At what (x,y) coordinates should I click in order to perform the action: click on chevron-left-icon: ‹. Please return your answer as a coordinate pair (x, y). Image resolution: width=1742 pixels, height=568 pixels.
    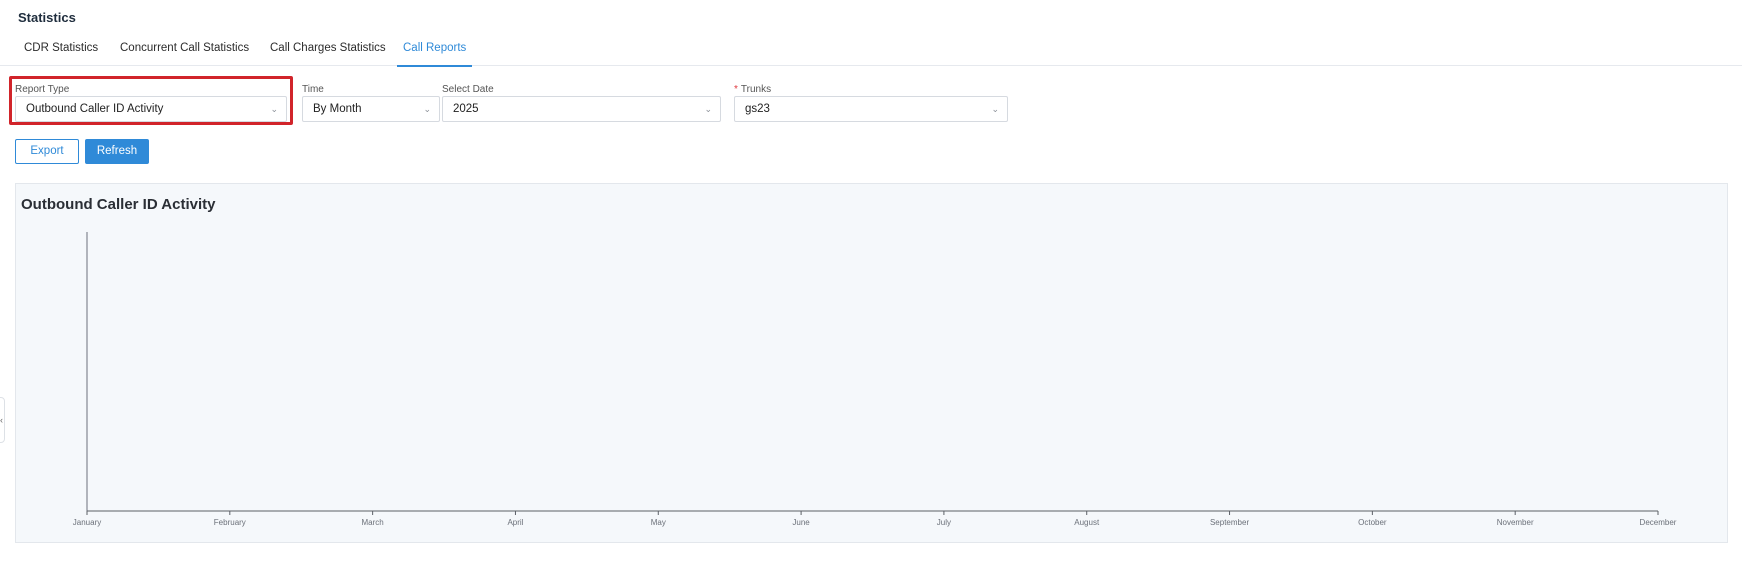
    Looking at the image, I should click on (2, 420).